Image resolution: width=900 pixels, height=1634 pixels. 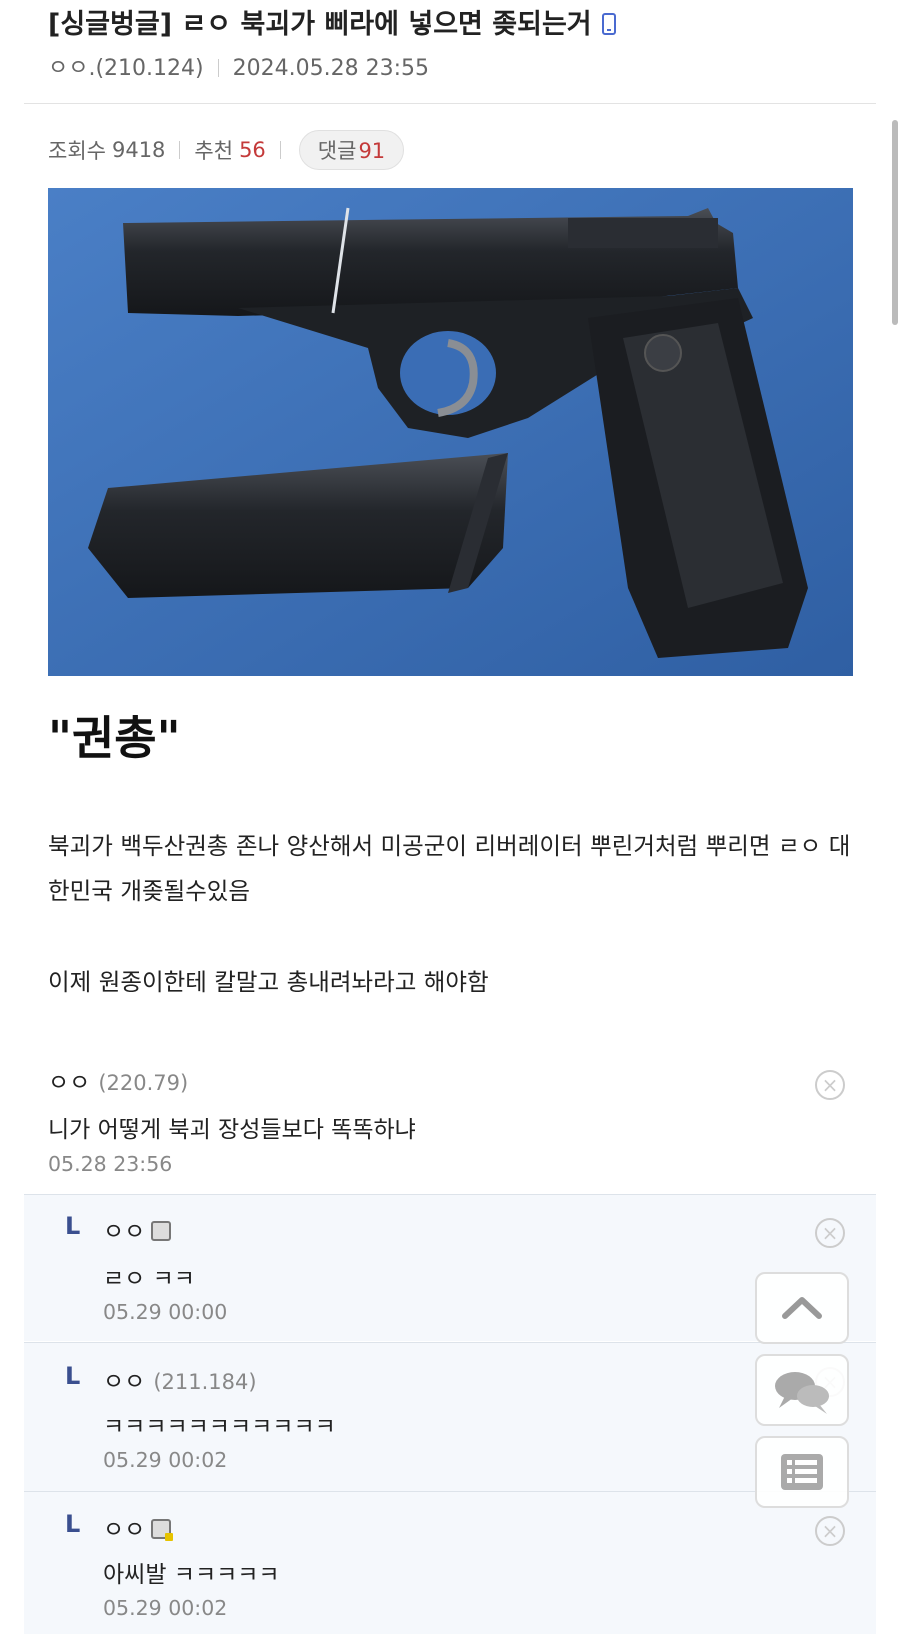 What do you see at coordinates (165, 1312) in the screenshot?
I see `comment-date: 05.29 00:00` at bounding box center [165, 1312].